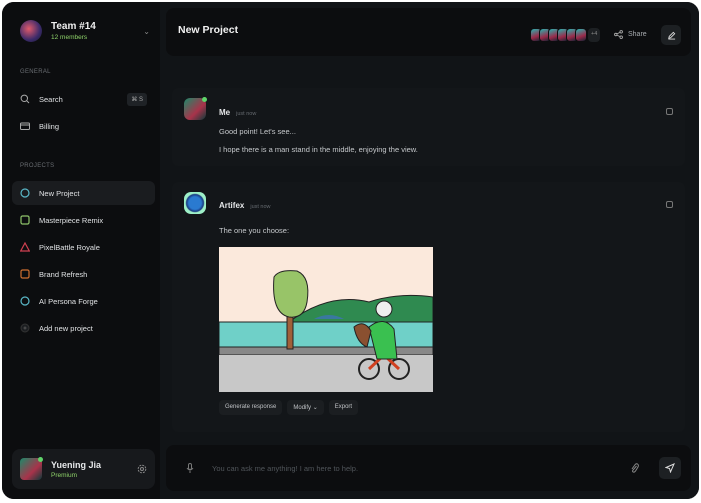 The width and height of the screenshot is (701, 503). I want to click on team-avatar, so click(31, 31).